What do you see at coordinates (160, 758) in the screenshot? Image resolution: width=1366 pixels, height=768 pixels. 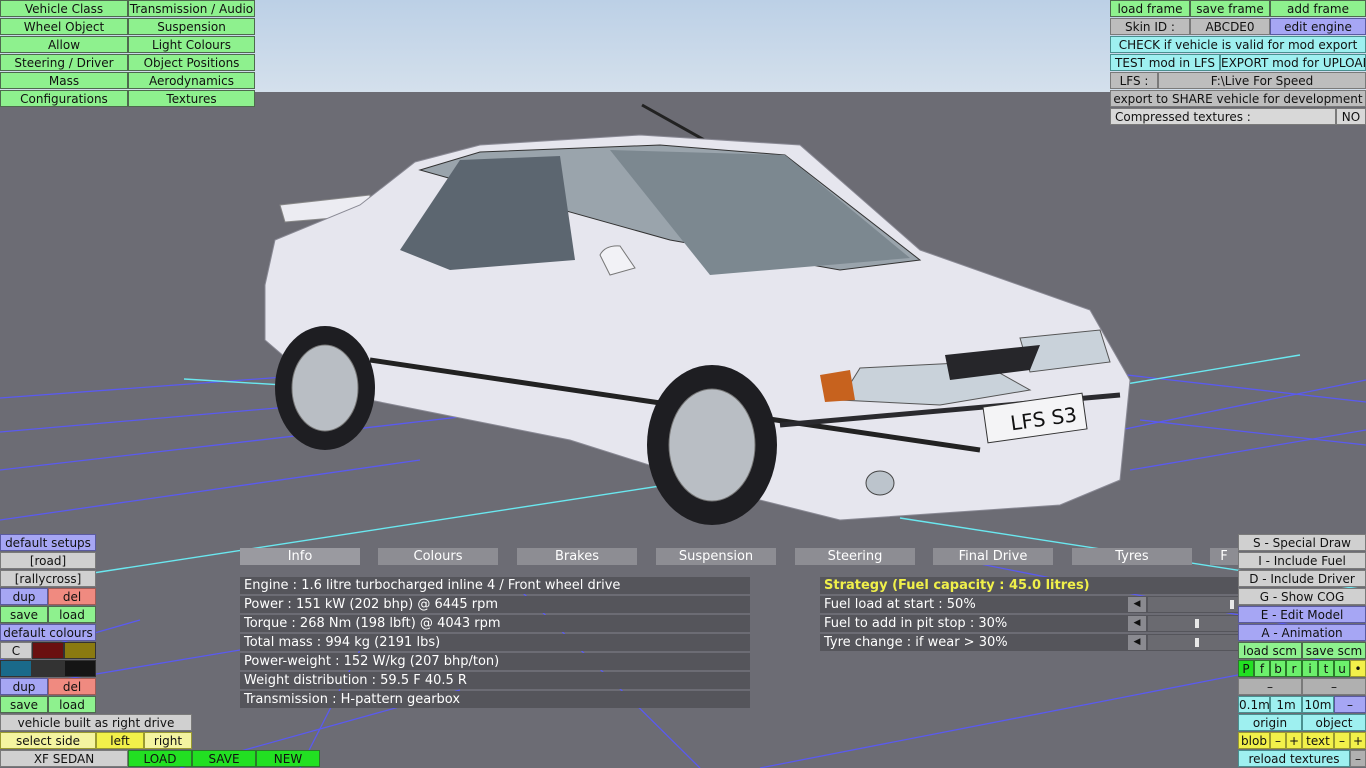 I see `vehicle-load-button: LOAD` at bounding box center [160, 758].